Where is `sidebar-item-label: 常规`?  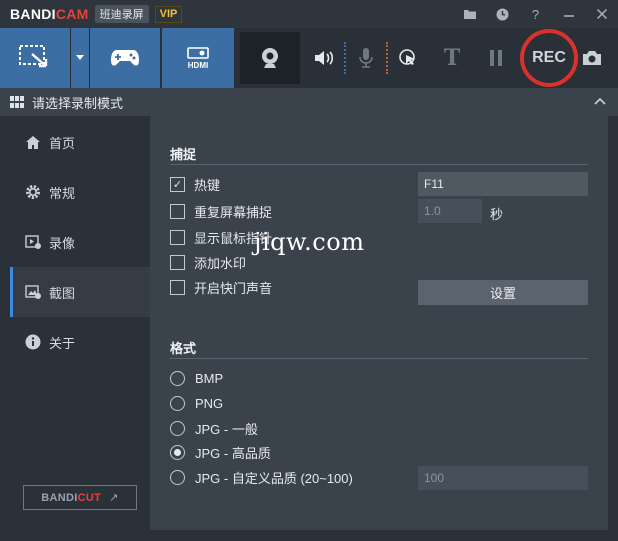 sidebar-item-label: 常规 is located at coordinates (62, 193).